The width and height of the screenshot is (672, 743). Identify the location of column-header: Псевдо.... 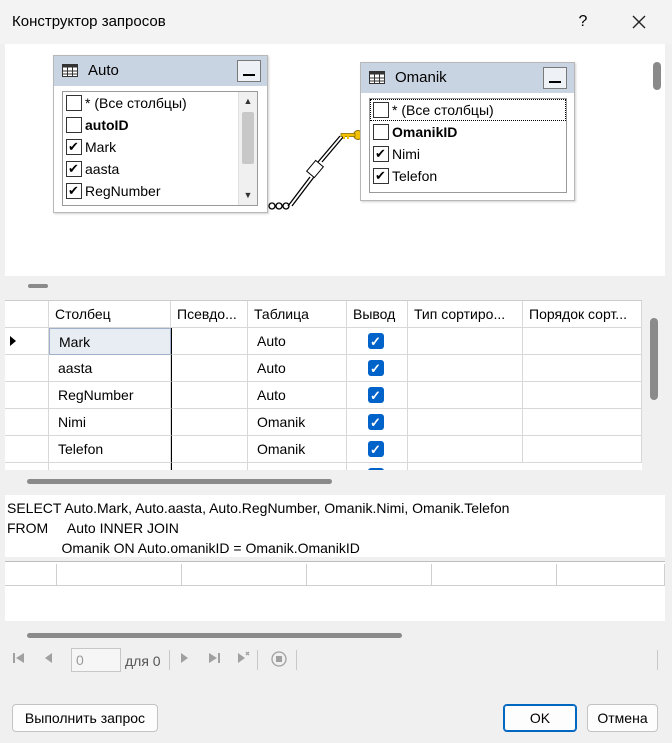
(209, 314).